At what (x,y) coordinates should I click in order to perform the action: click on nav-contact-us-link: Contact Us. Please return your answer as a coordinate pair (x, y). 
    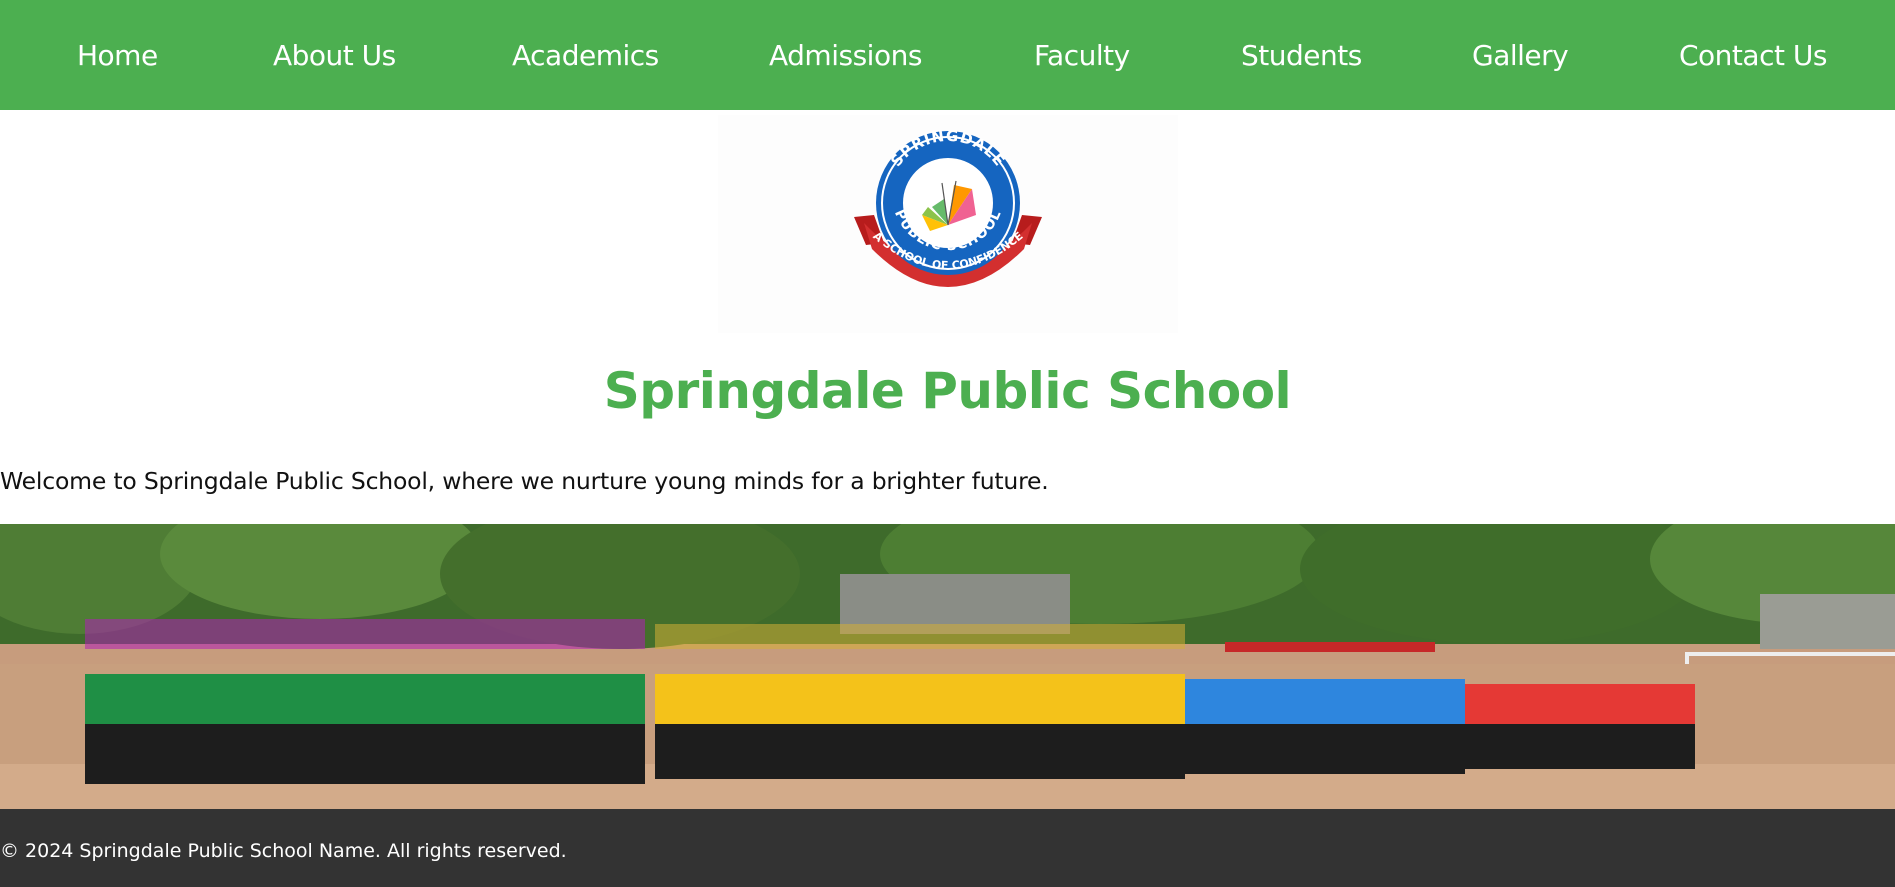
    Looking at the image, I should click on (1753, 55).